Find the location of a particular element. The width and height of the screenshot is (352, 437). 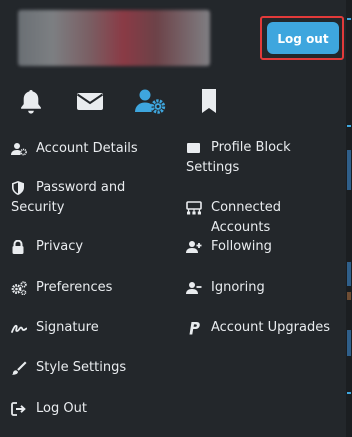

menu-item-log-out: Log Out is located at coordinates (91, 409).